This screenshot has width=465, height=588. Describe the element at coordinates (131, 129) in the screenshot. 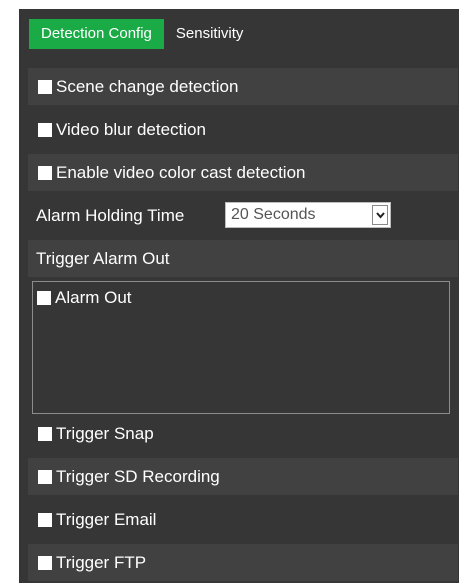

I see `video-blur-label: Video blur detection` at that location.